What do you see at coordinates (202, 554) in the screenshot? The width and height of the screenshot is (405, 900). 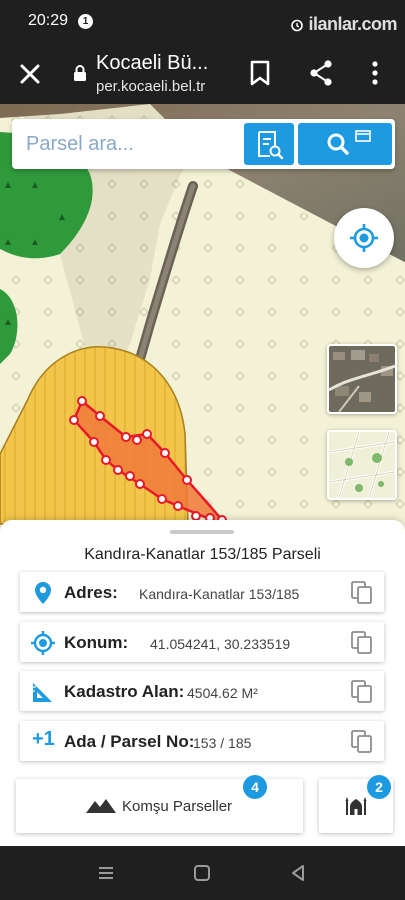 I see `parcel-title: Kandıra-Kanatlar 153/185 Parseli` at bounding box center [202, 554].